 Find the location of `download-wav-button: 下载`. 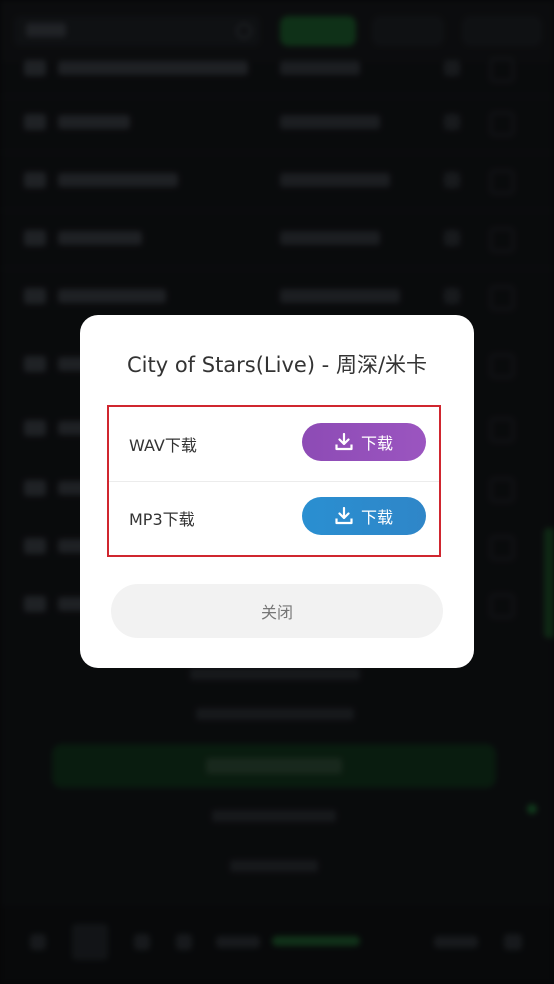

download-wav-button: 下载 is located at coordinates (364, 442).